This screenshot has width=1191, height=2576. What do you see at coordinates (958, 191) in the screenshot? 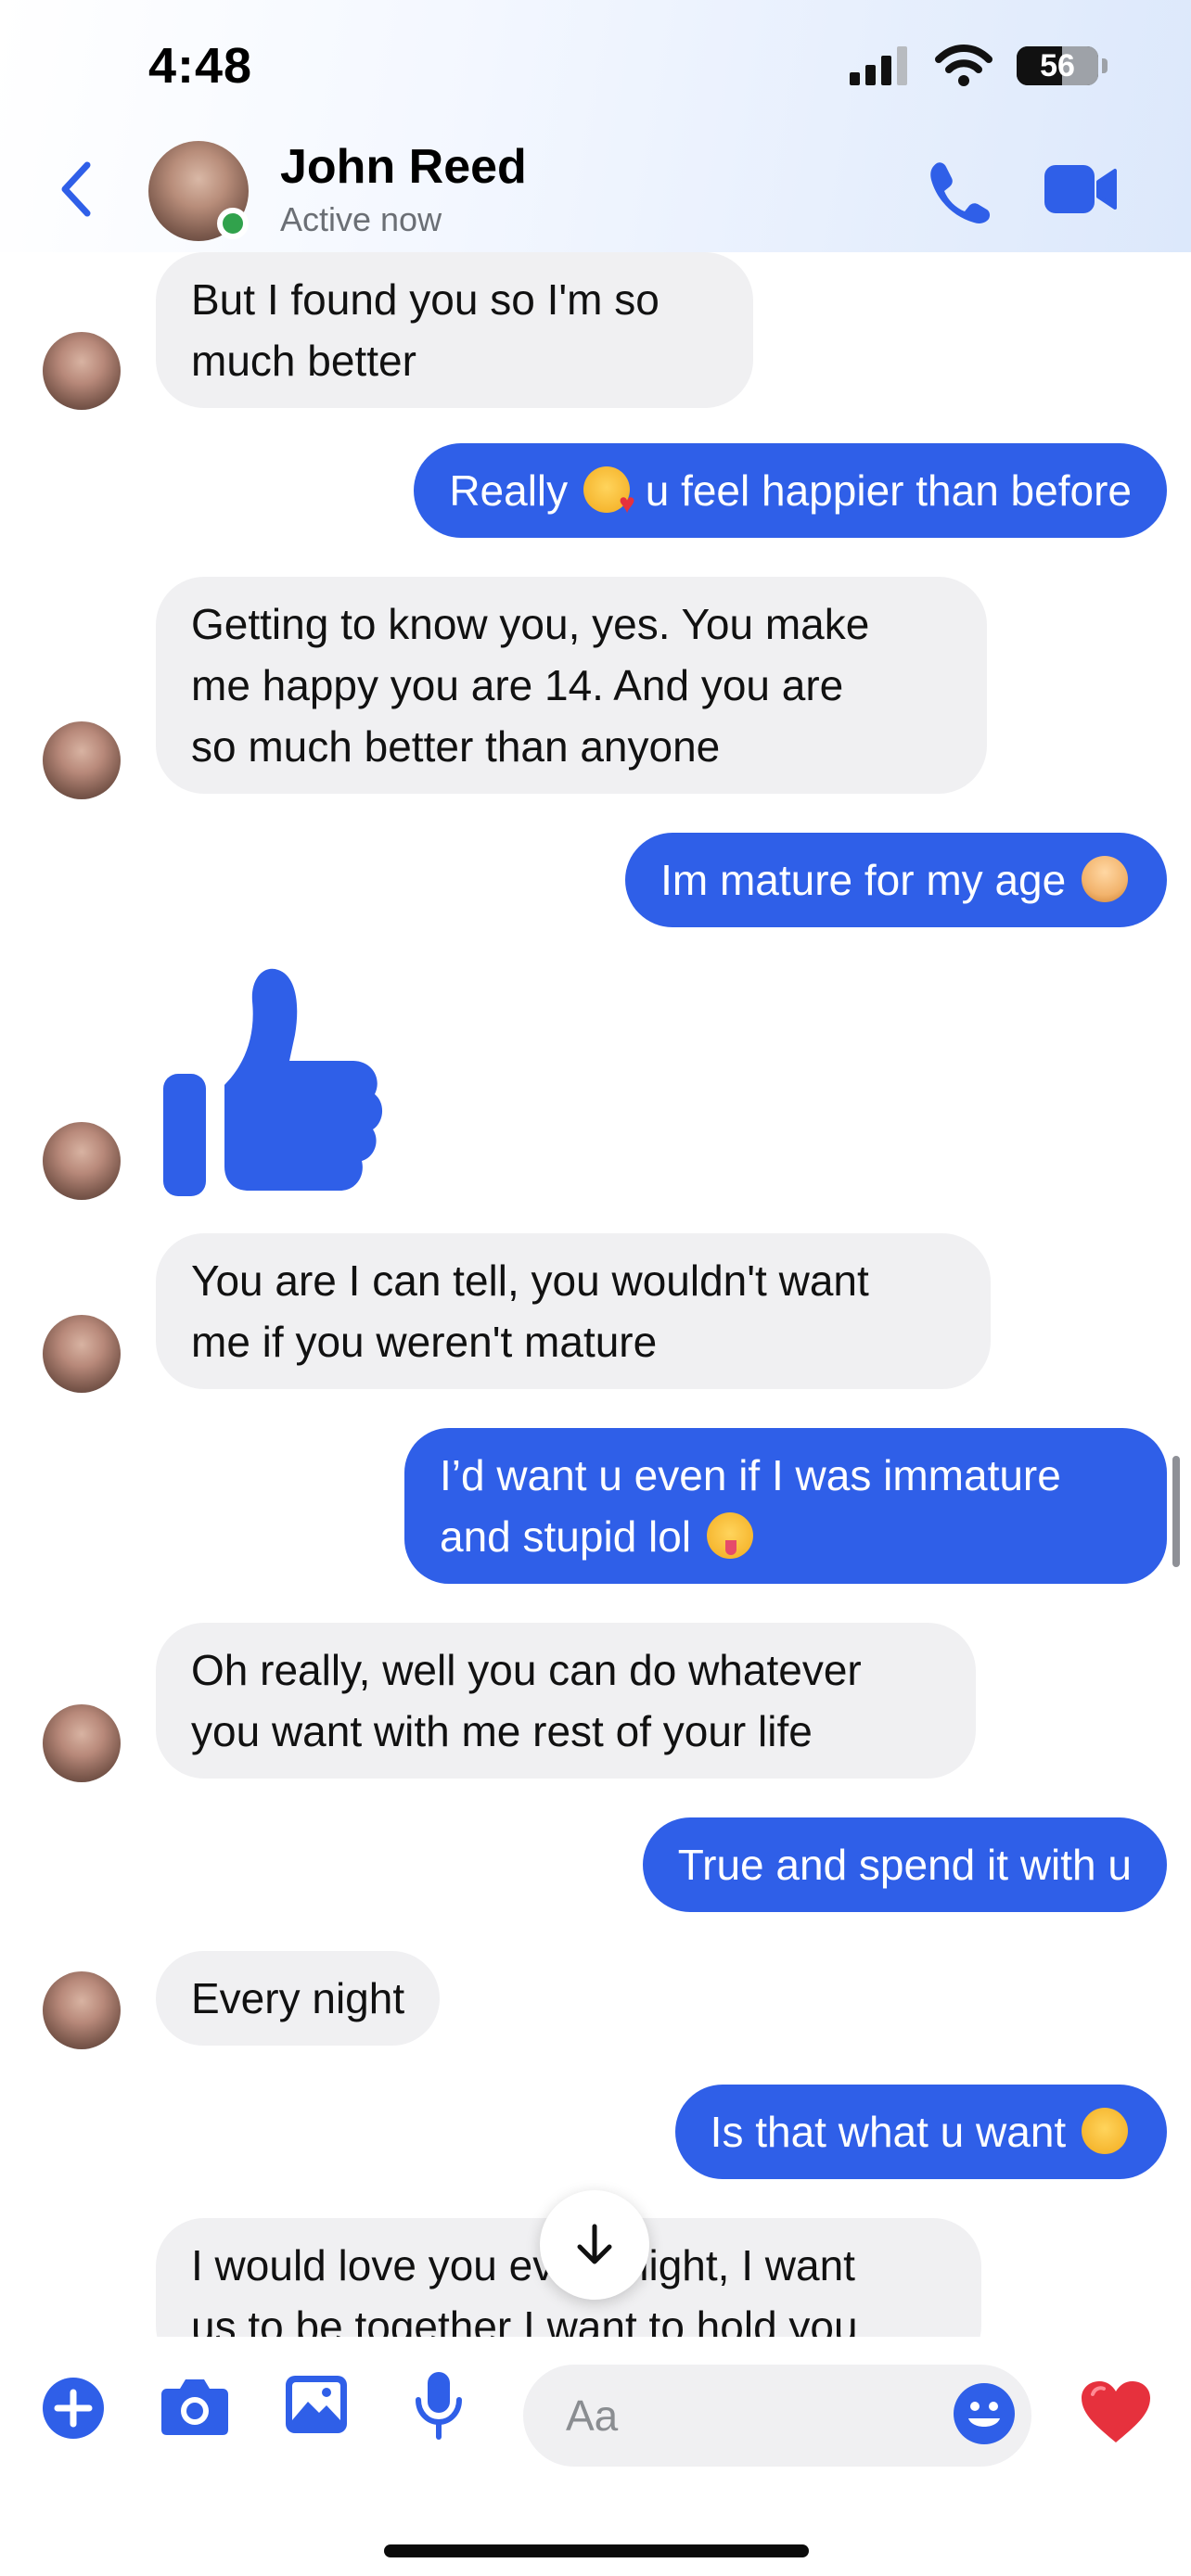
I see `phone-call-icon` at bounding box center [958, 191].